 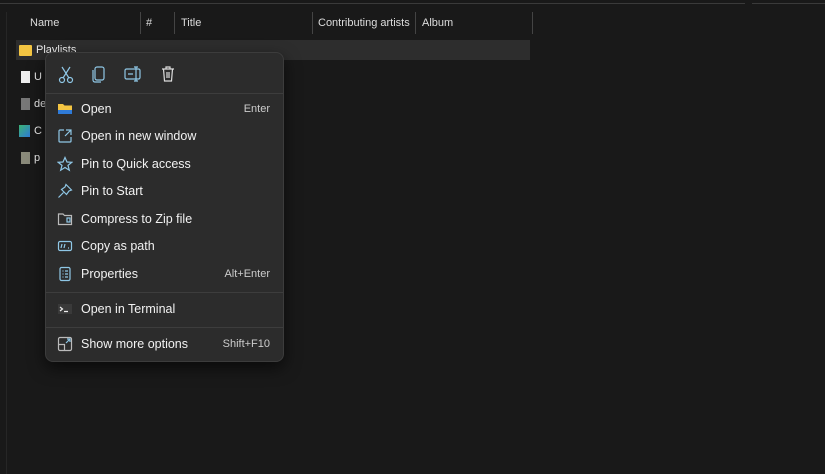 I want to click on menu-item-label: Open in new window, so click(x=139, y=136).